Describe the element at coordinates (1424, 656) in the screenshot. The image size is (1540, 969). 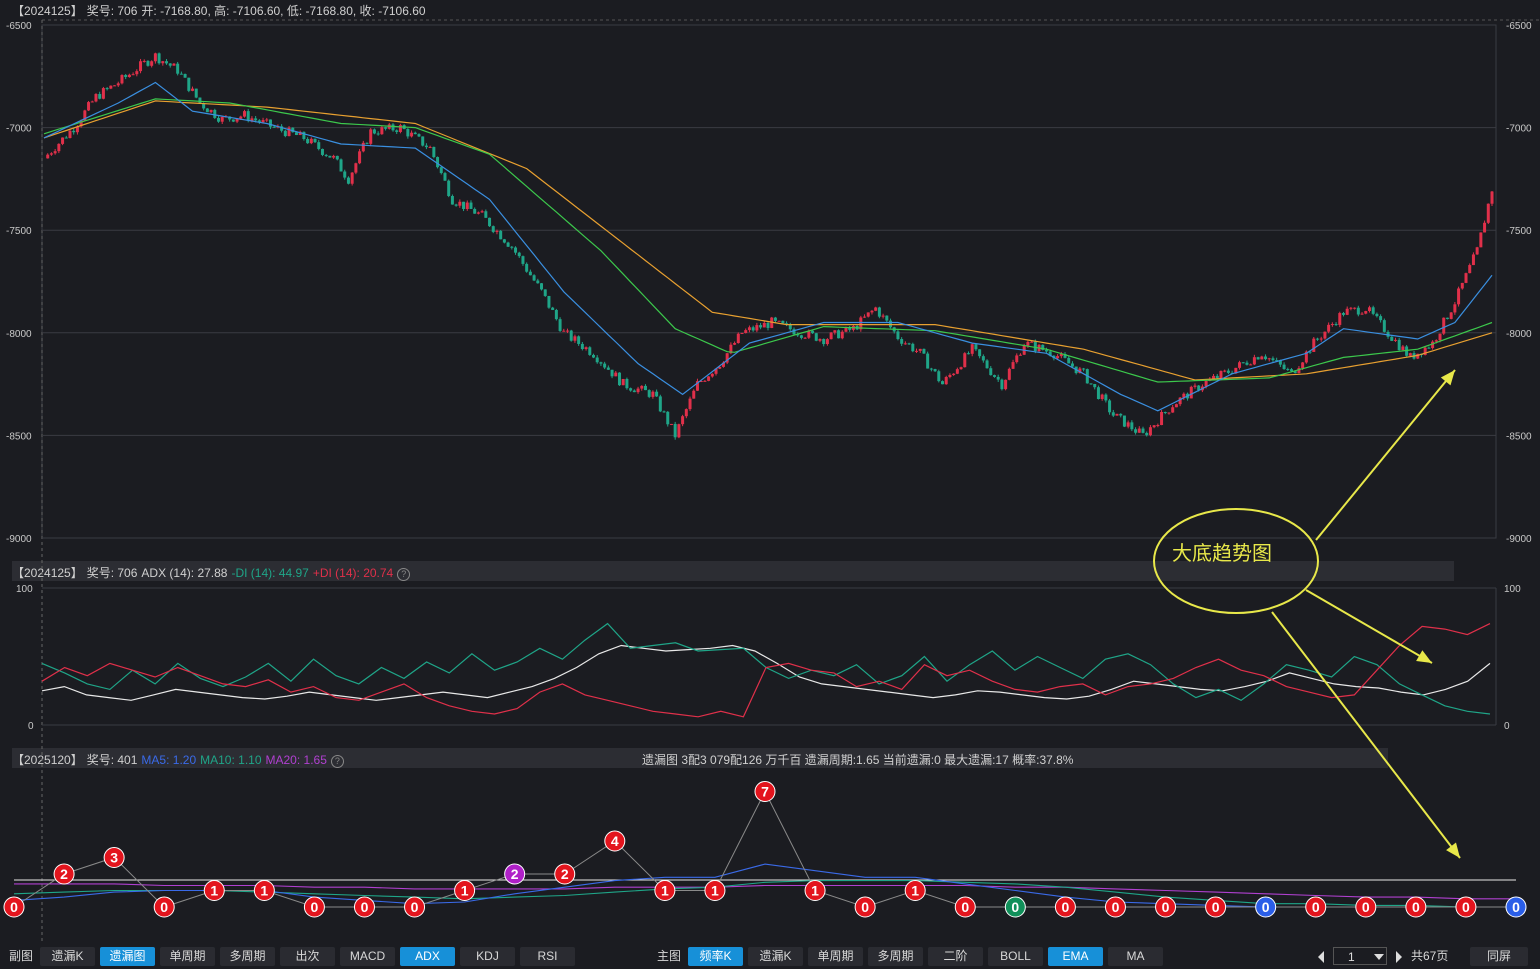
I see `annotation-arrow-adx-head` at that location.